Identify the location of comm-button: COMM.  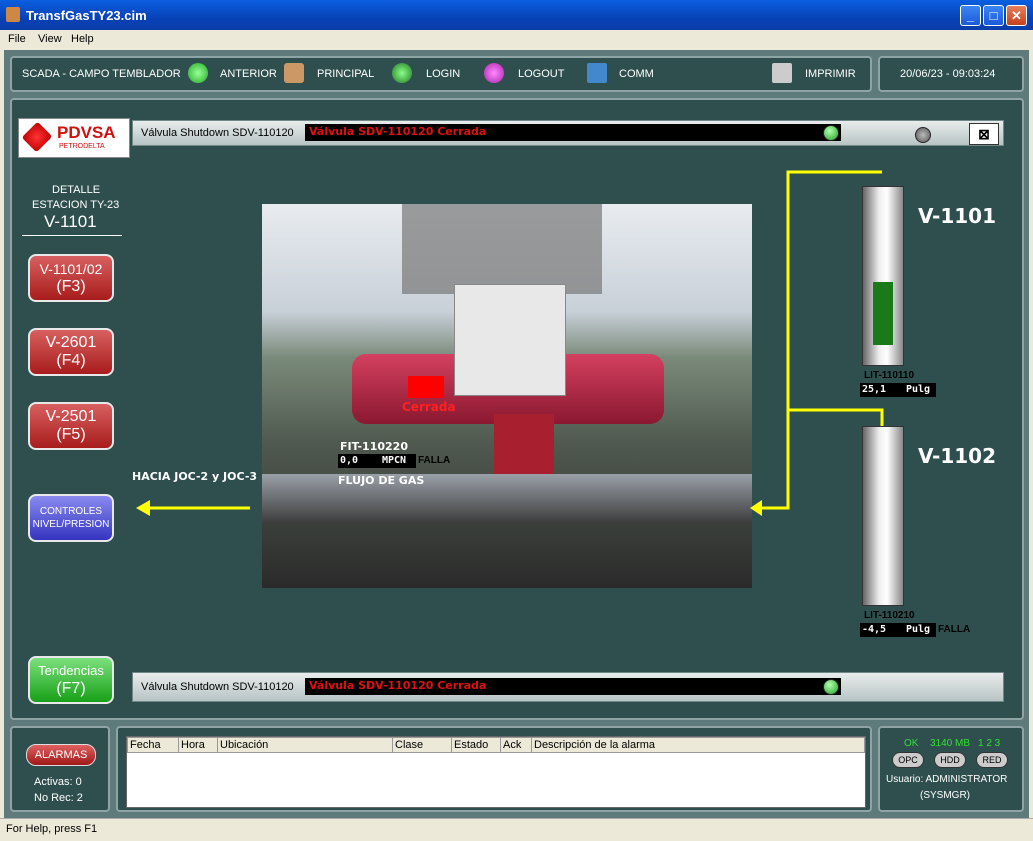
(636, 74).